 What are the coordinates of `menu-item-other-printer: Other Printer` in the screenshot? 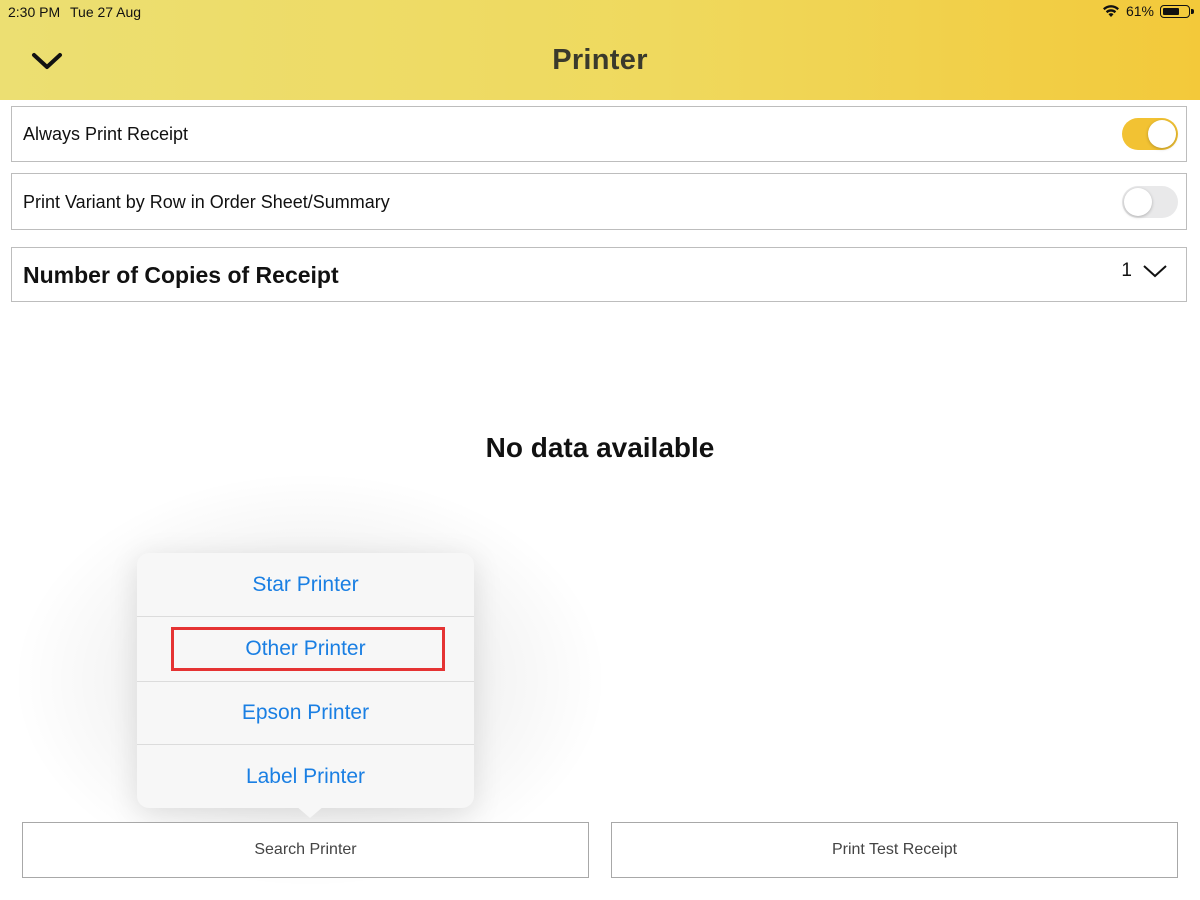 It's located at (305, 648).